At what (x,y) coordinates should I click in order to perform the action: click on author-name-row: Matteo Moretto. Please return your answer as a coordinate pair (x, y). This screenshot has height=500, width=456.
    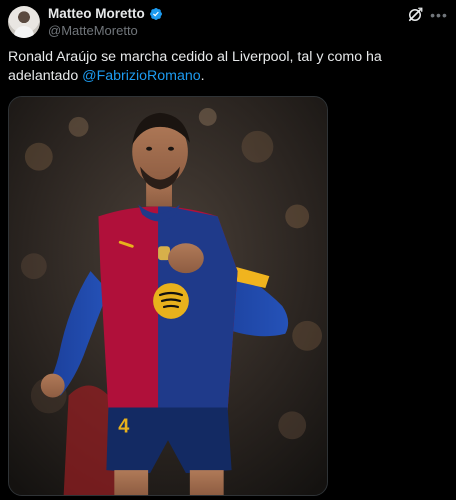
    Looking at the image, I should click on (105, 13).